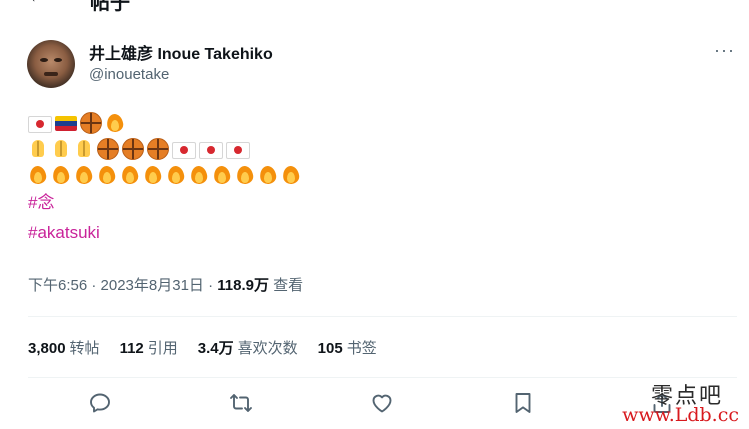 The width and height of the screenshot is (749, 429). I want to click on stat-label: 转帖, so click(84, 348).